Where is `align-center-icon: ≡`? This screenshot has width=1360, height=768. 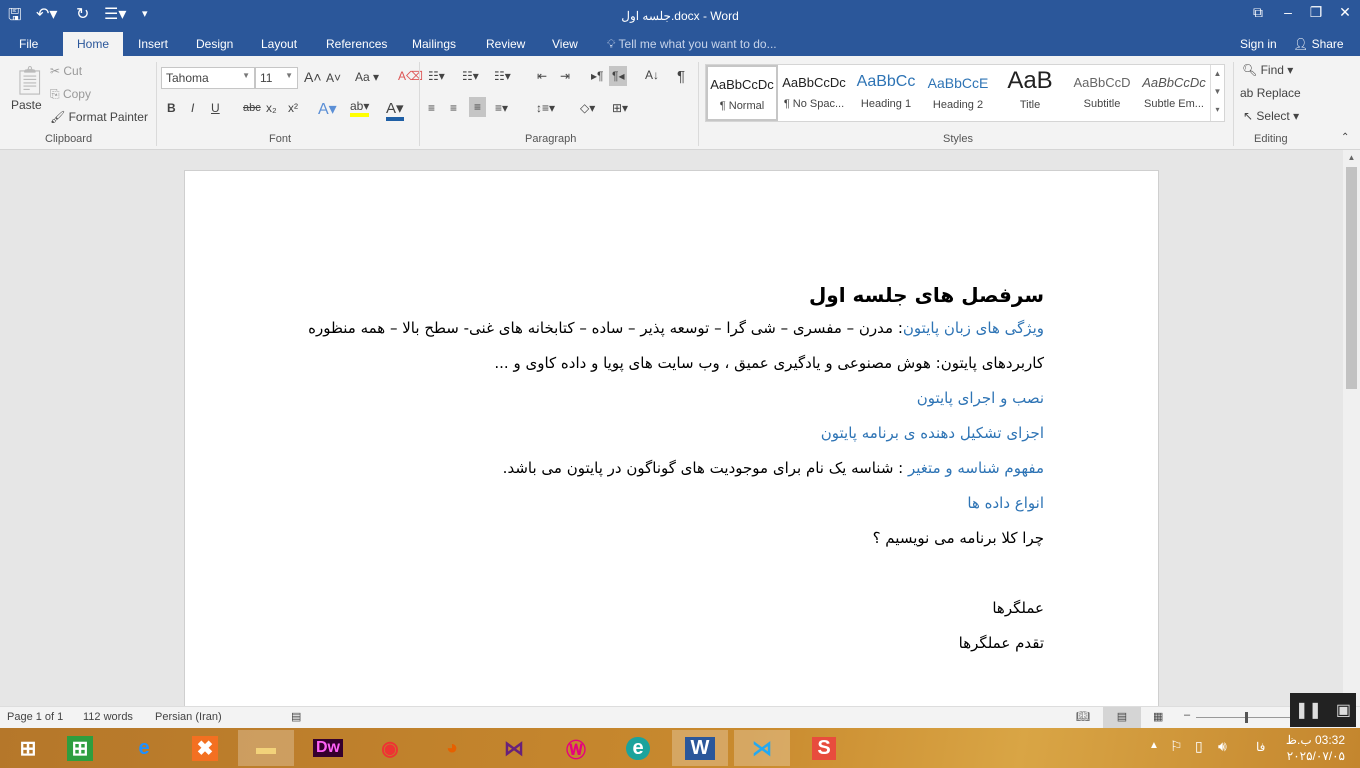 align-center-icon: ≡ is located at coordinates (453, 108).